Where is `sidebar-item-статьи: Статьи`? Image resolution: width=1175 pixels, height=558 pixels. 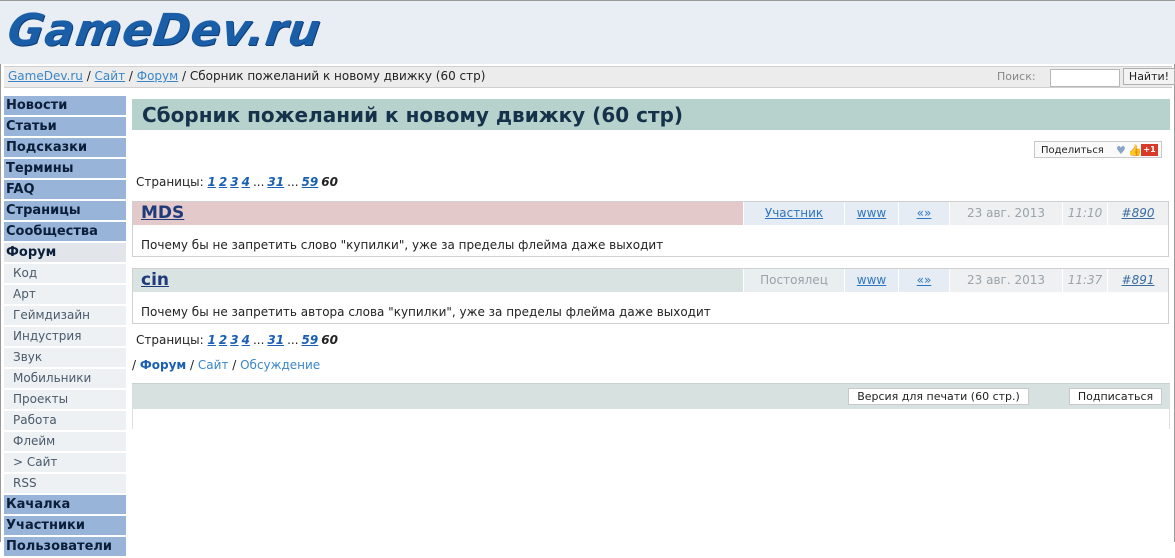
sidebar-item-статьи: Статьи is located at coordinates (65, 126).